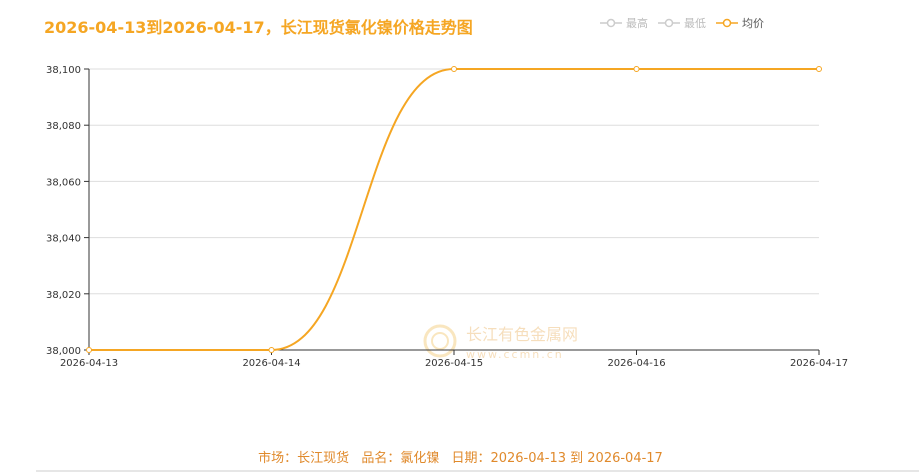 This screenshot has width=921, height=476. I want to click on watermark-text: 长江有色金属网, so click(522, 334).